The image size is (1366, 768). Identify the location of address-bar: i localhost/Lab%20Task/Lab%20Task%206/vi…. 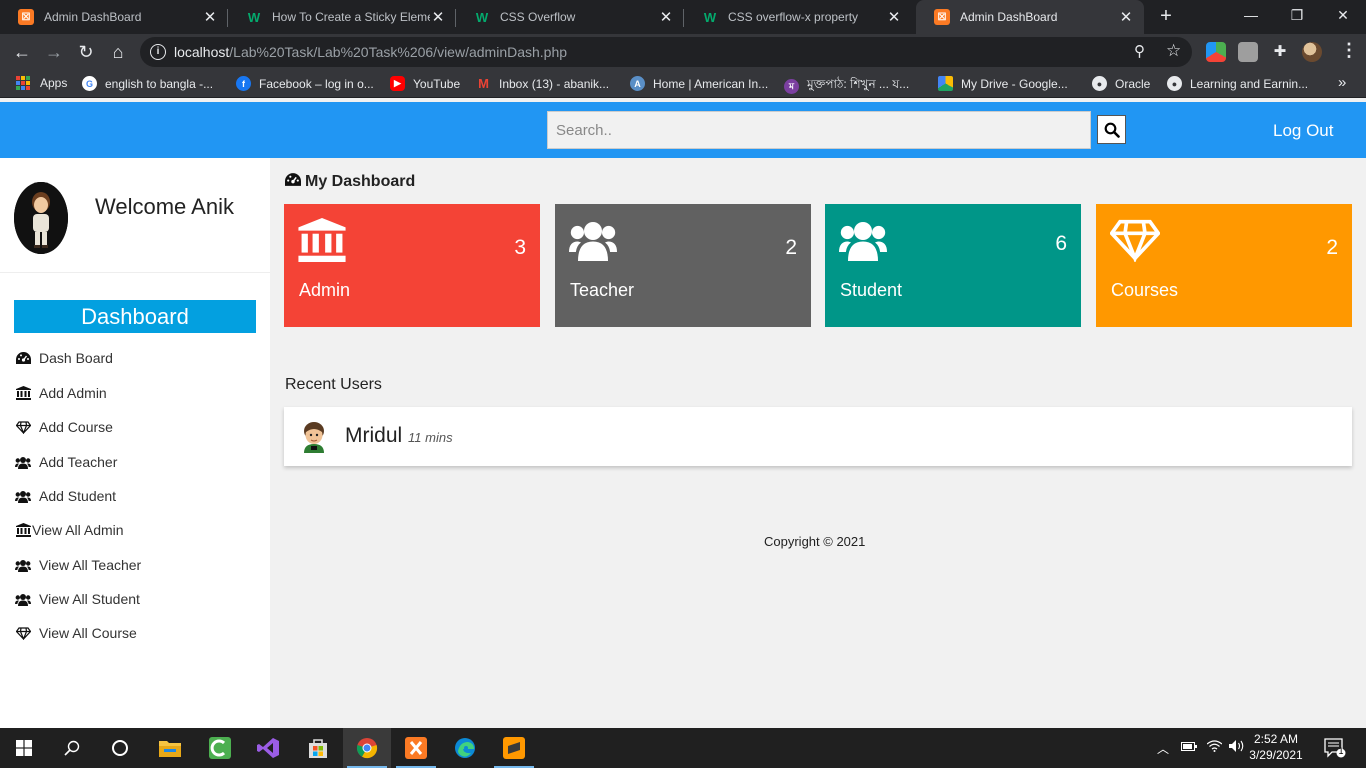
(666, 52).